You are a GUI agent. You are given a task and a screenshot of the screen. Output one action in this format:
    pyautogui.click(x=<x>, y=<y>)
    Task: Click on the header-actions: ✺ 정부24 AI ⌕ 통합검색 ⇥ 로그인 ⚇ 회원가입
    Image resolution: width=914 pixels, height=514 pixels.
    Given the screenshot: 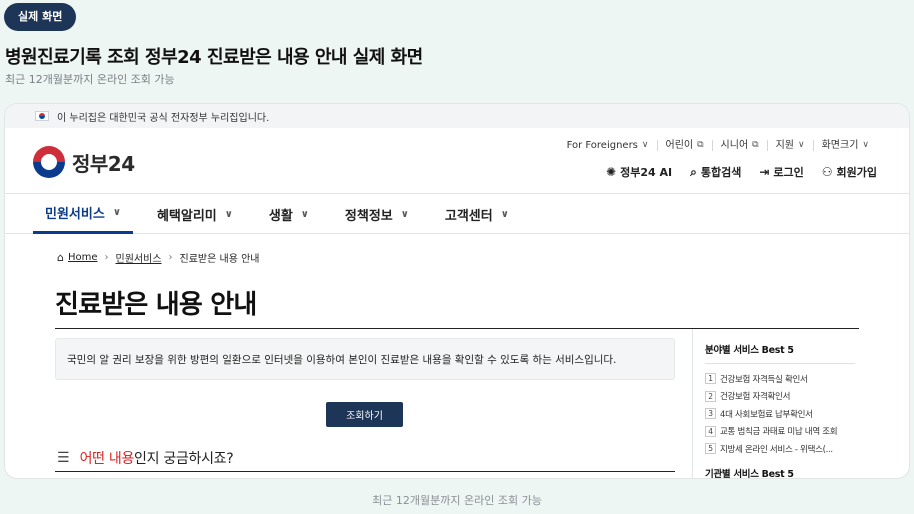 What is the action you would take?
    pyautogui.click(x=732, y=172)
    